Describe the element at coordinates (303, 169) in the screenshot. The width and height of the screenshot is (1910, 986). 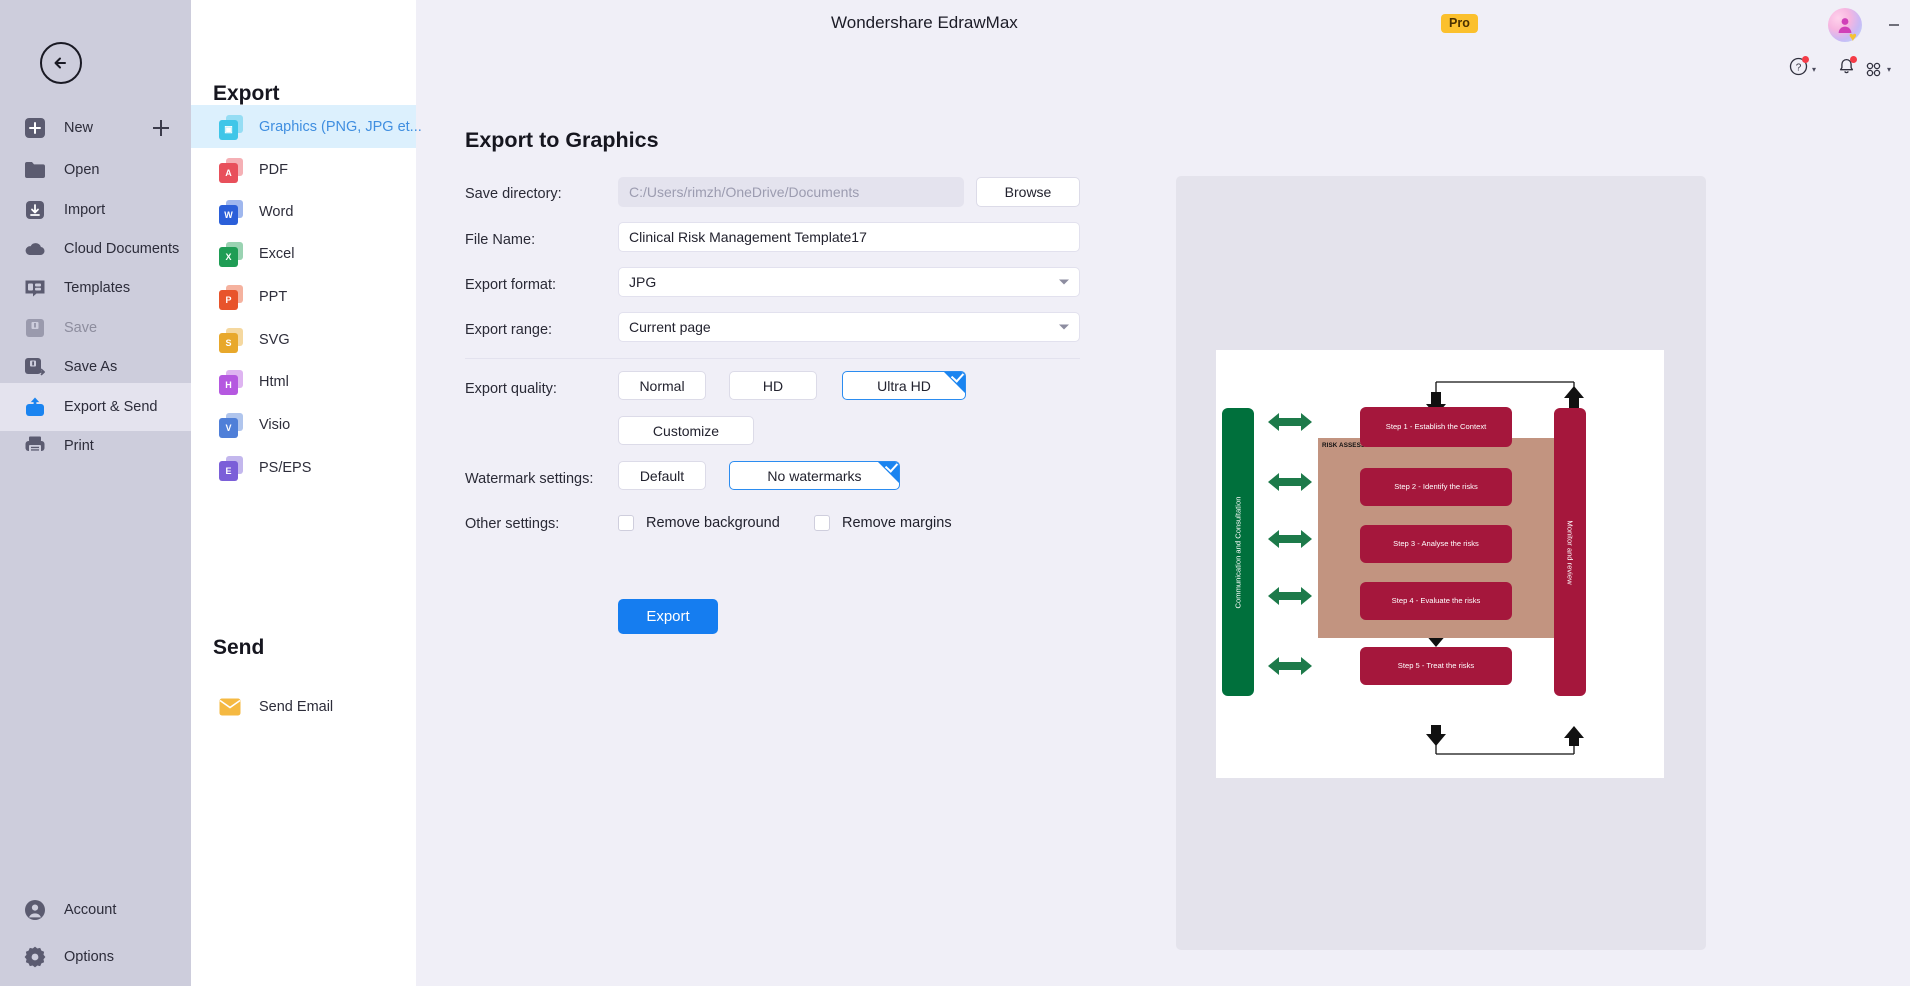
I see `format-item-pdf: A PDF` at that location.